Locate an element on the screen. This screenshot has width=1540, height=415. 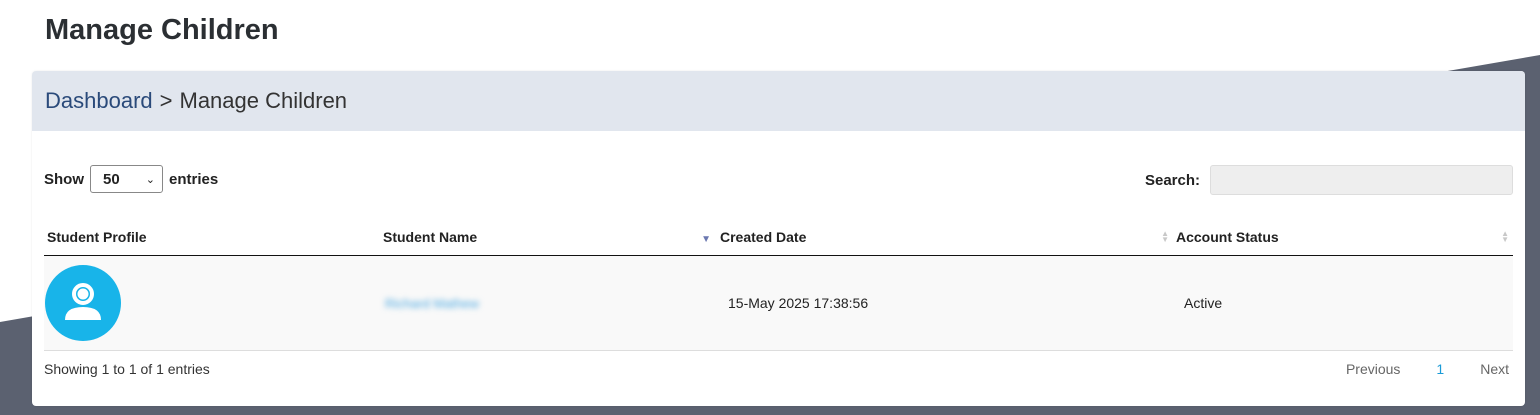
breadcrumb-dashboard-link: Dashboard is located at coordinates (99, 101).